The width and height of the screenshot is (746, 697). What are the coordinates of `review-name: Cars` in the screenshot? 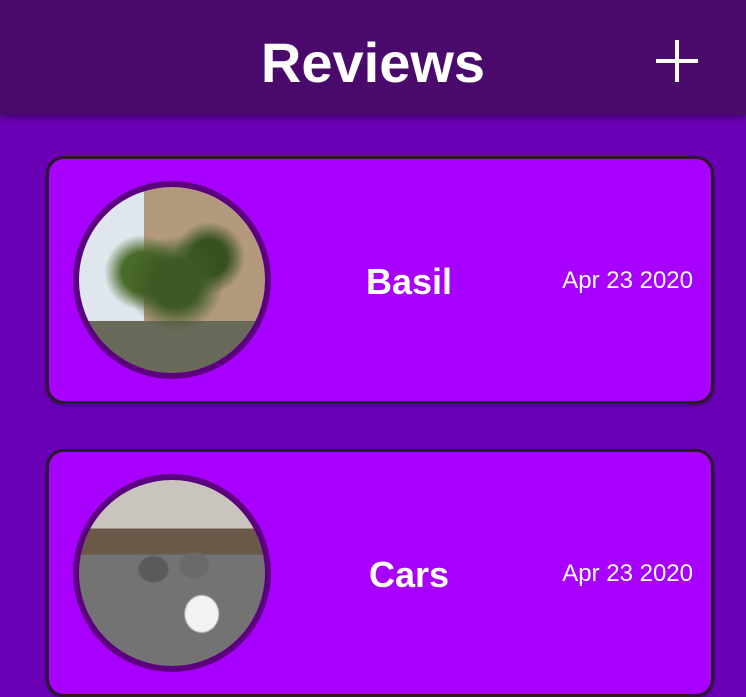 It's located at (409, 574).